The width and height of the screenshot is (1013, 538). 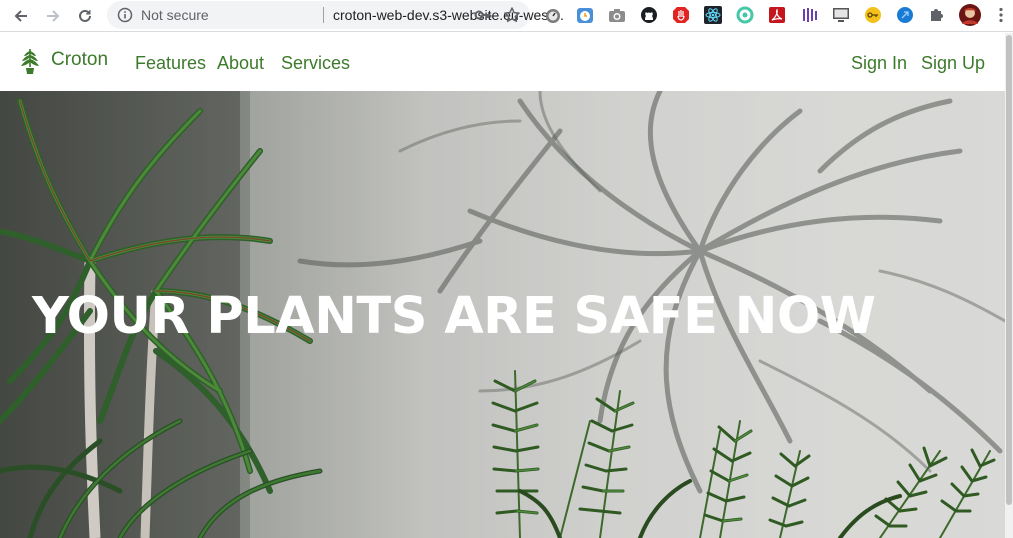 What do you see at coordinates (905, 15) in the screenshot?
I see `globe-icon` at bounding box center [905, 15].